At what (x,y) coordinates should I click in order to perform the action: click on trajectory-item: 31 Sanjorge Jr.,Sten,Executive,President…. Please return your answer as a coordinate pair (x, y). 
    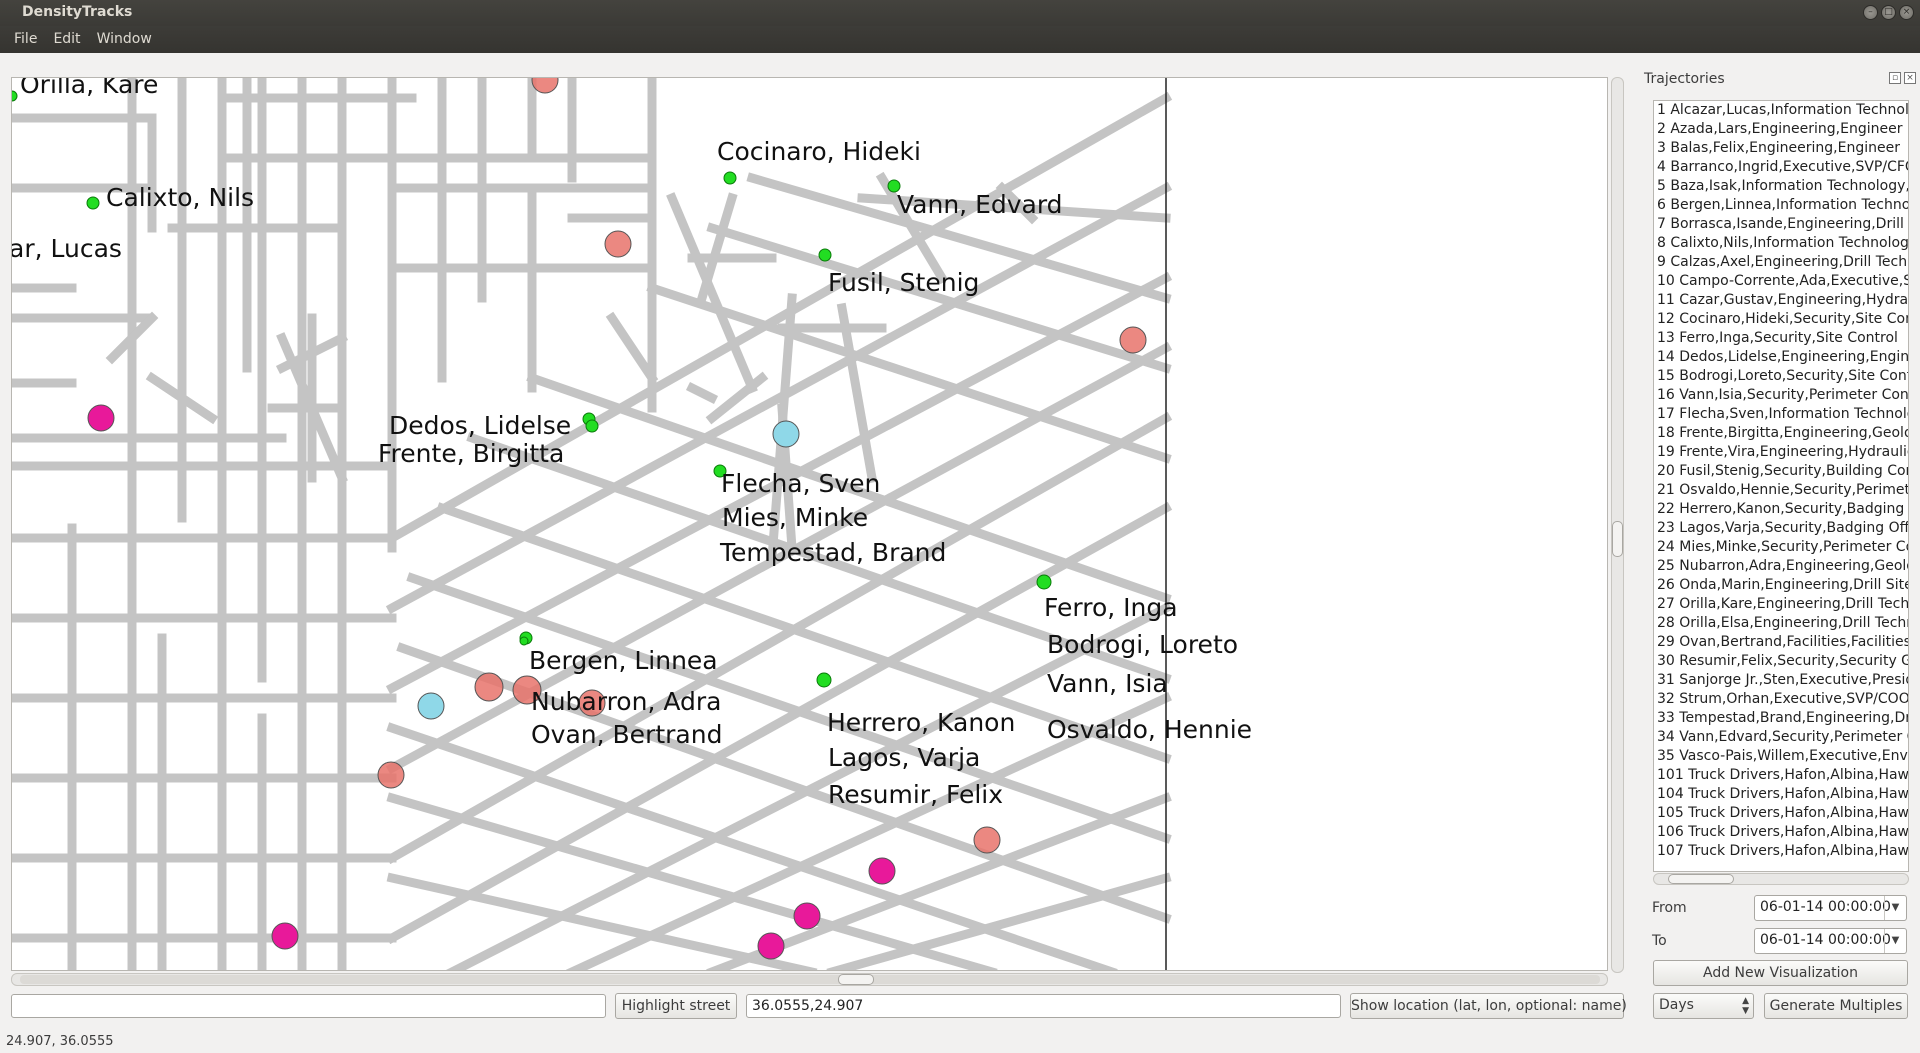
    Looking at the image, I should click on (1781, 680).